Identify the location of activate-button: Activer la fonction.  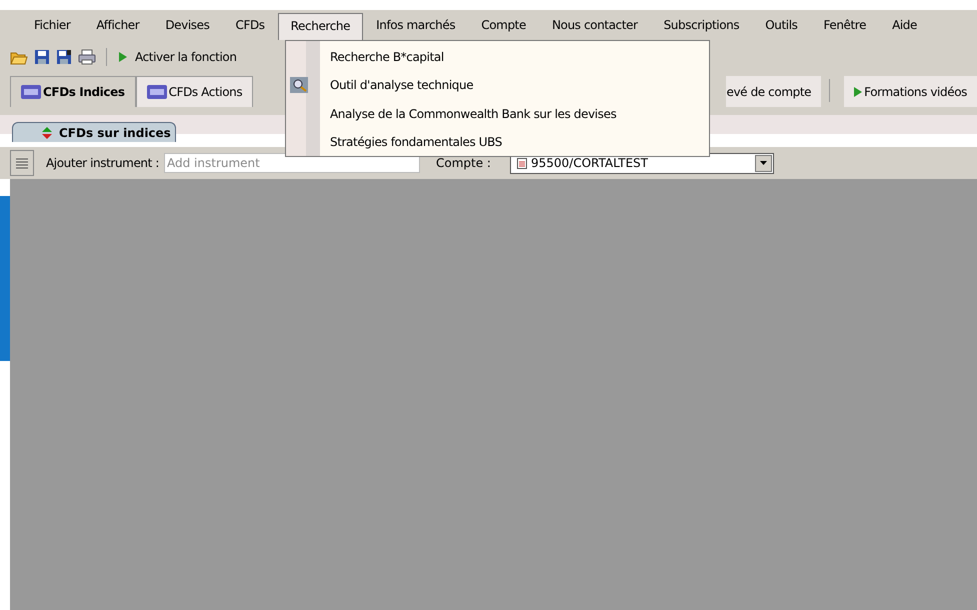
(178, 57).